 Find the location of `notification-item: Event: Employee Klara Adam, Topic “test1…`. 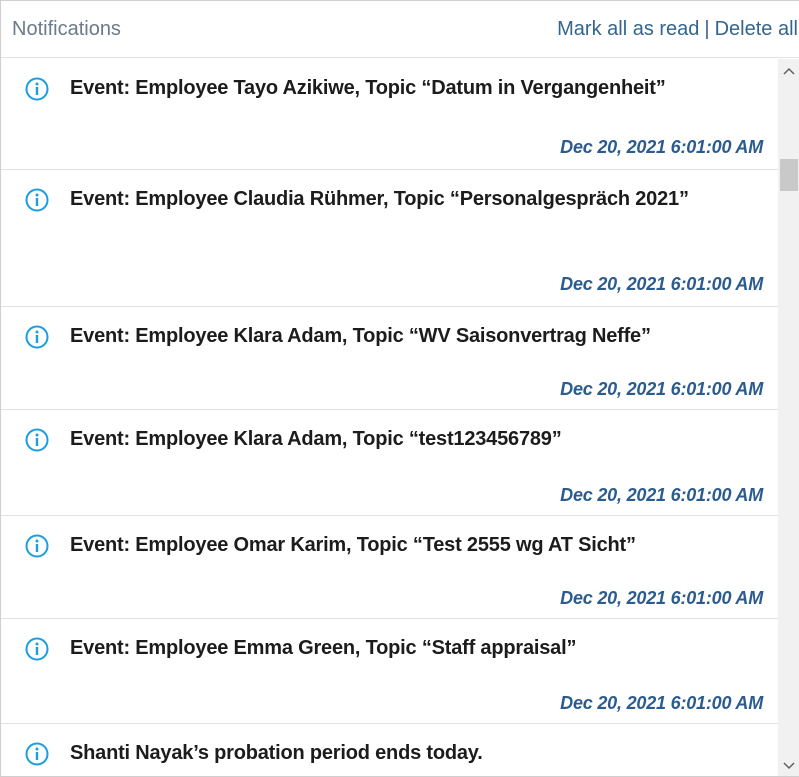

notification-item: Event: Employee Klara Adam, Topic “test1… is located at coordinates (389, 463).